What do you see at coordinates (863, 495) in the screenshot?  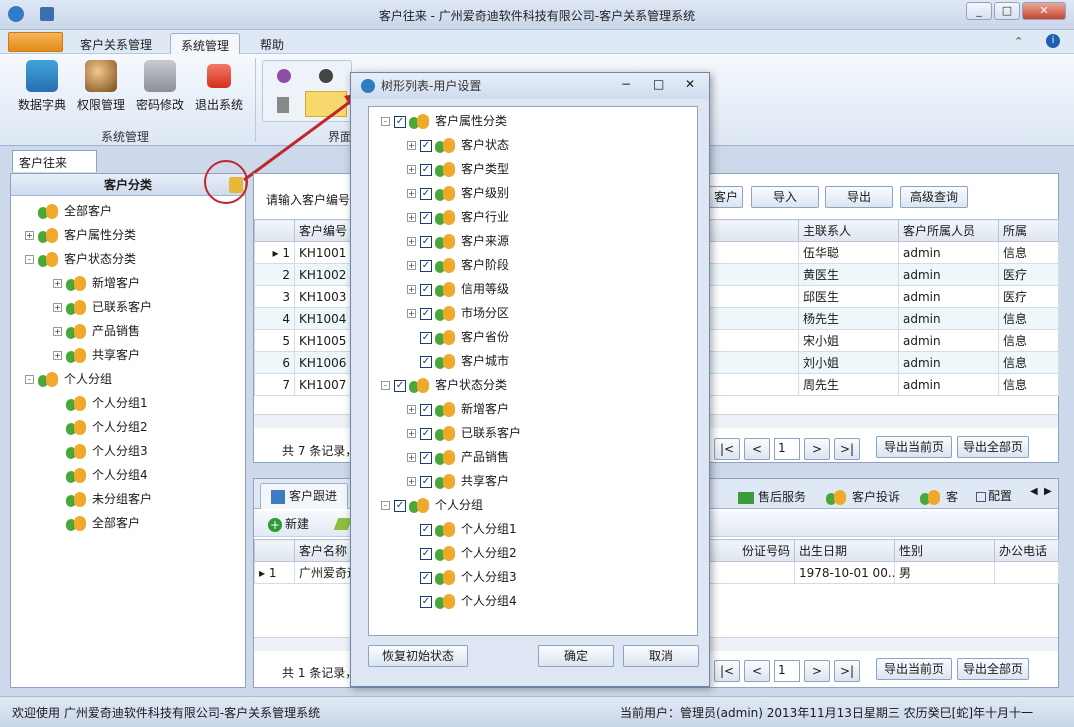 I see `tab-complaint: 客户投诉` at bounding box center [863, 495].